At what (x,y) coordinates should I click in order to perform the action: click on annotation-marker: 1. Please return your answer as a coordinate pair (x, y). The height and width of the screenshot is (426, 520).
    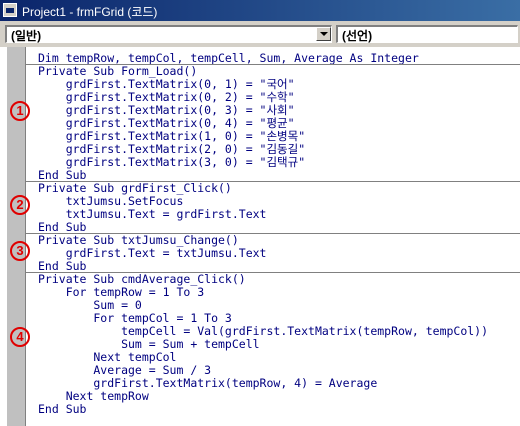
    Looking at the image, I should click on (20, 111).